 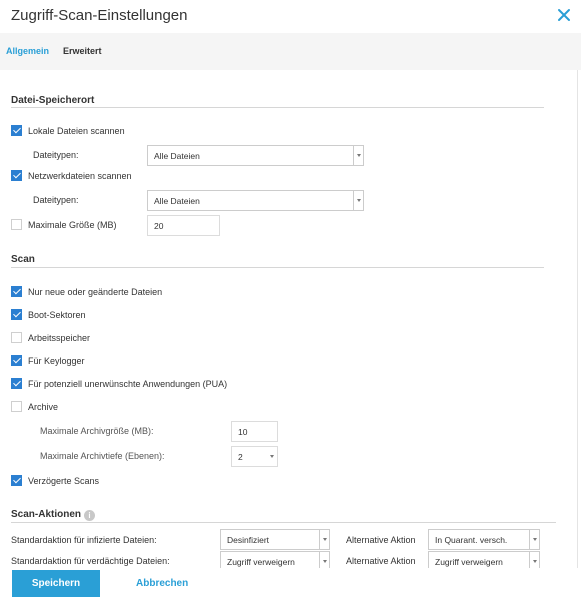 I want to click on checkbox-archive: Archive, so click(x=34, y=406).